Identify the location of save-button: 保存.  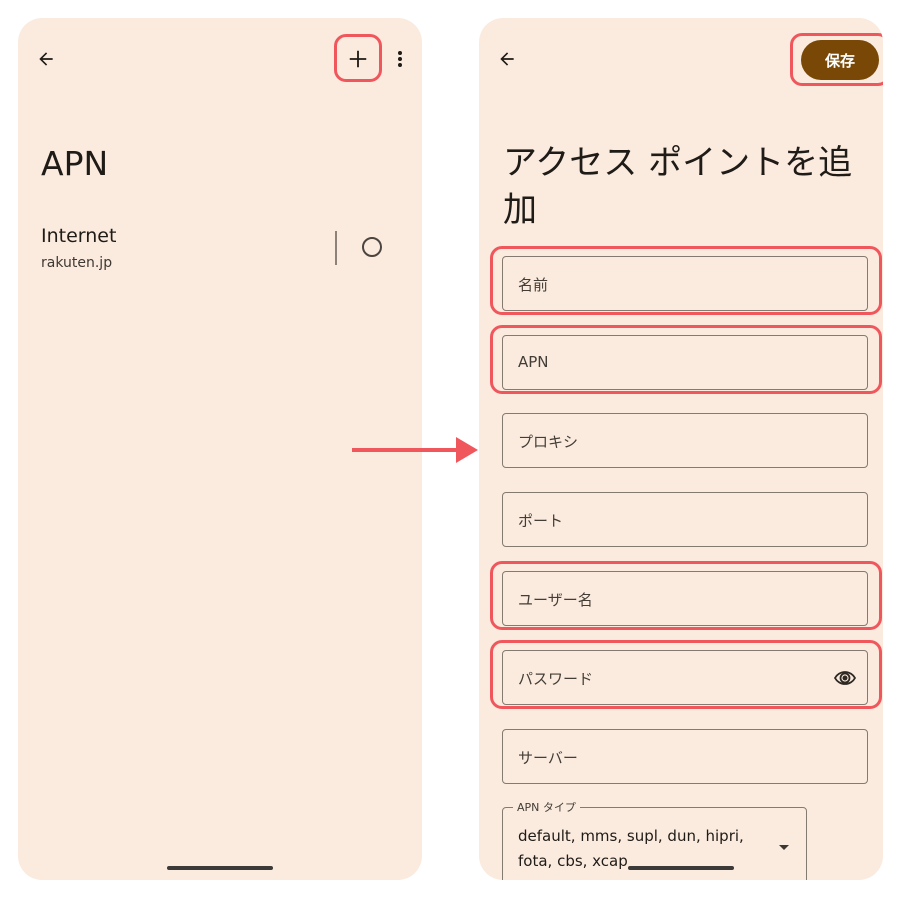
(840, 60).